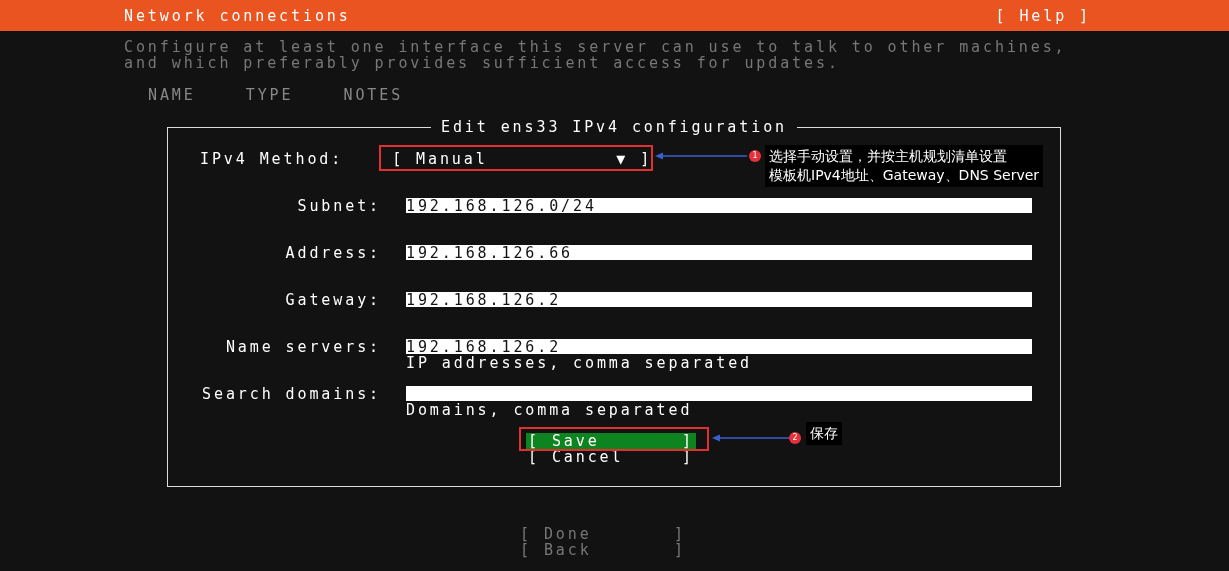 The image size is (1229, 571). Describe the element at coordinates (1043, 15) in the screenshot. I see `help-button: [ Help ]` at that location.